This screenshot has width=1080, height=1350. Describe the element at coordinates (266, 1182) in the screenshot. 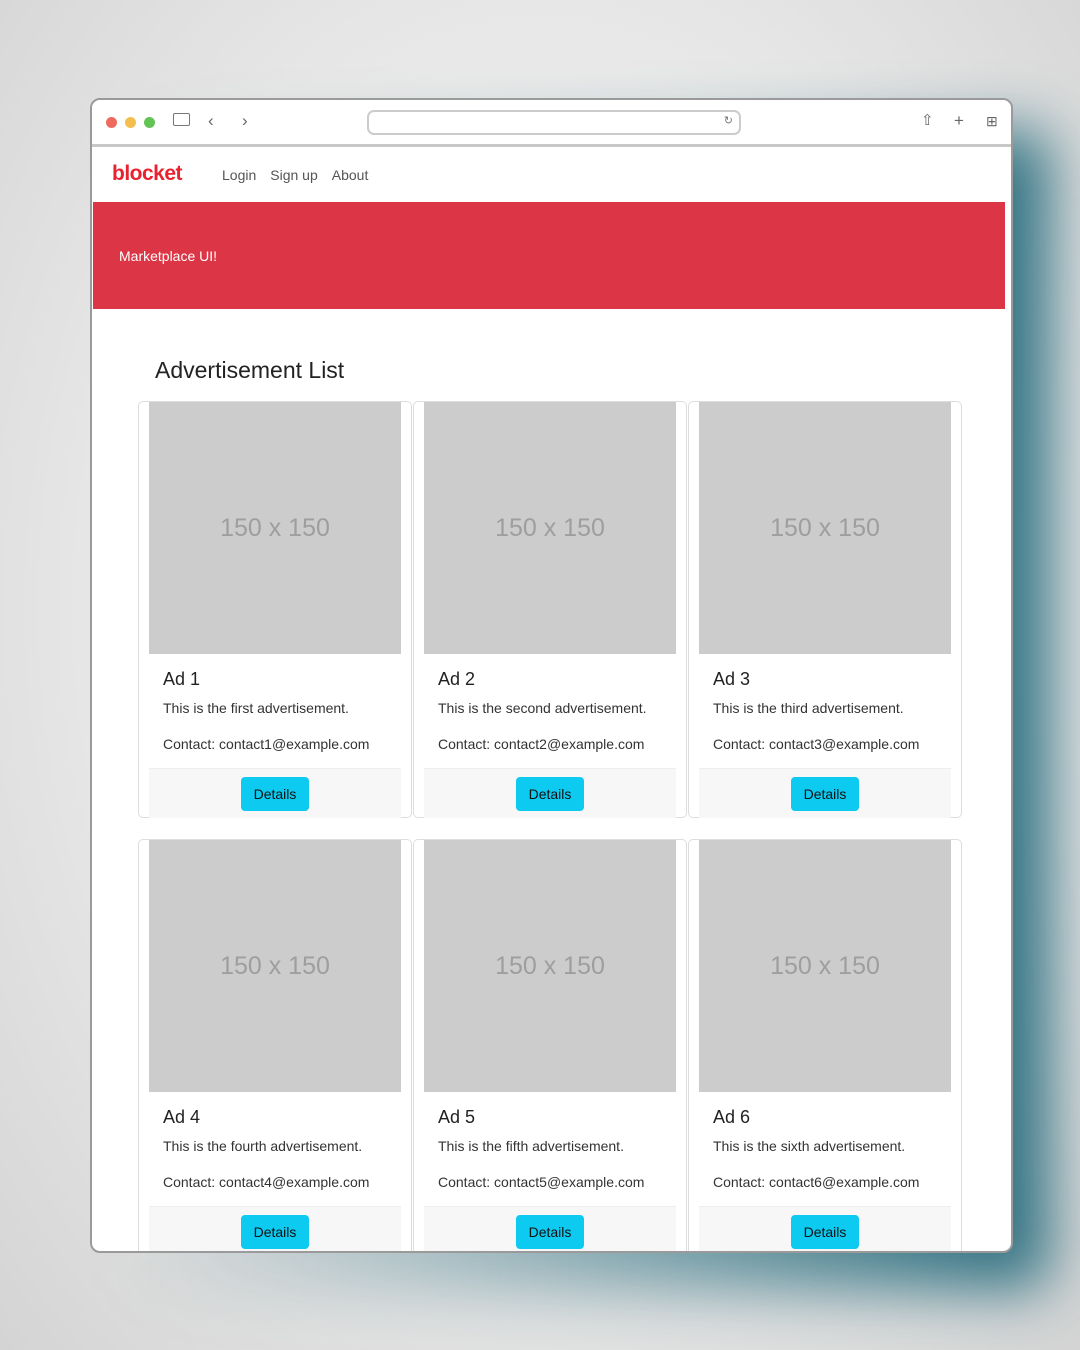

I see `ad-contact: Contact: contact4@example.com` at that location.